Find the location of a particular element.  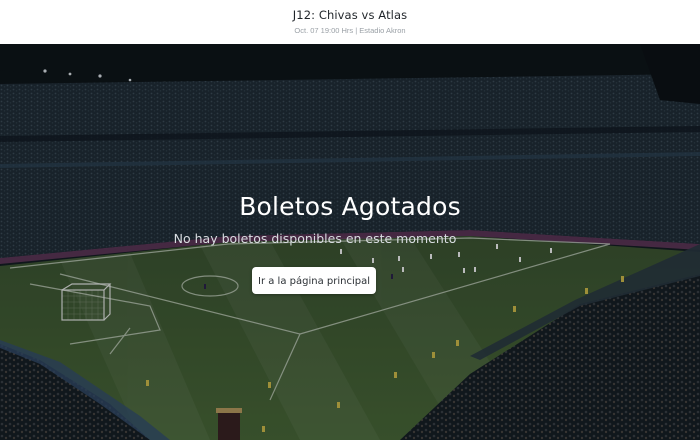

event-title: J12: Chivas vs Atlas is located at coordinates (350, 15).